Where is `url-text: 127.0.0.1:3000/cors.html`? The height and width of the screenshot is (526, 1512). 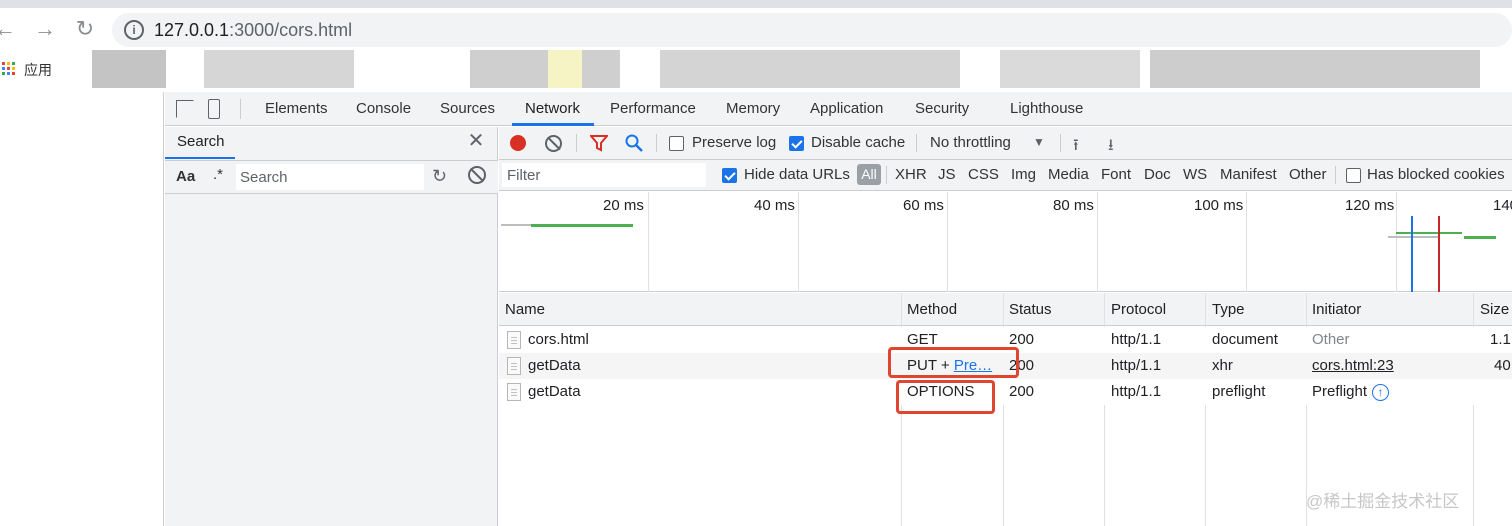
url-text: 127.0.0.1:3000/cors.html is located at coordinates (253, 30).